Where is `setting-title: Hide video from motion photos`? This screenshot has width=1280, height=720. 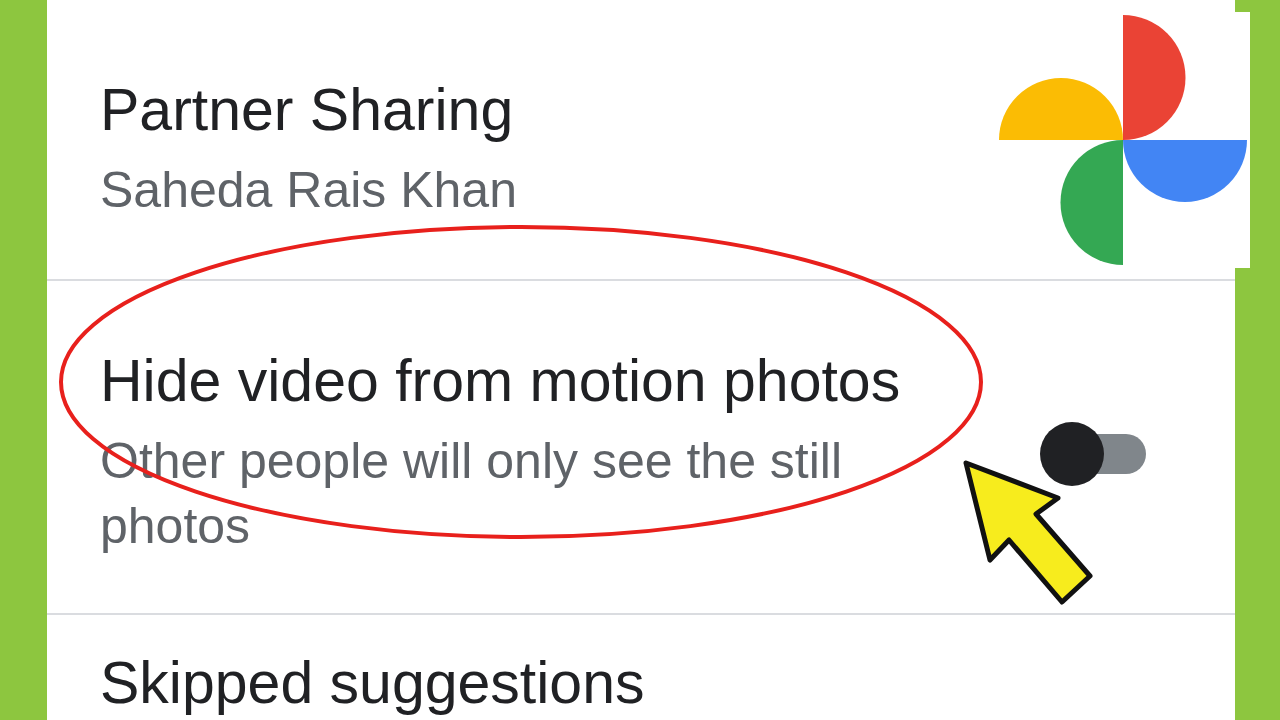
setting-title: Hide video from motion photos is located at coordinates (530, 381).